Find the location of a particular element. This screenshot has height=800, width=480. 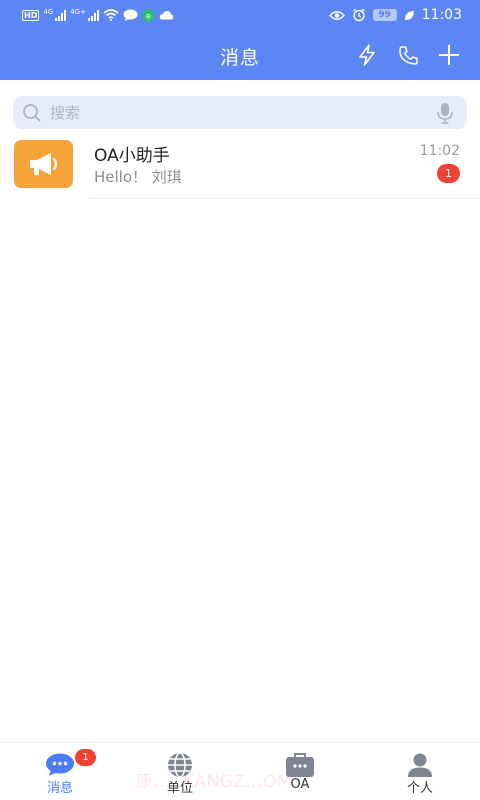

bottom-navigation: 1 消息 单位 OA 个人 is located at coordinates (240, 771).